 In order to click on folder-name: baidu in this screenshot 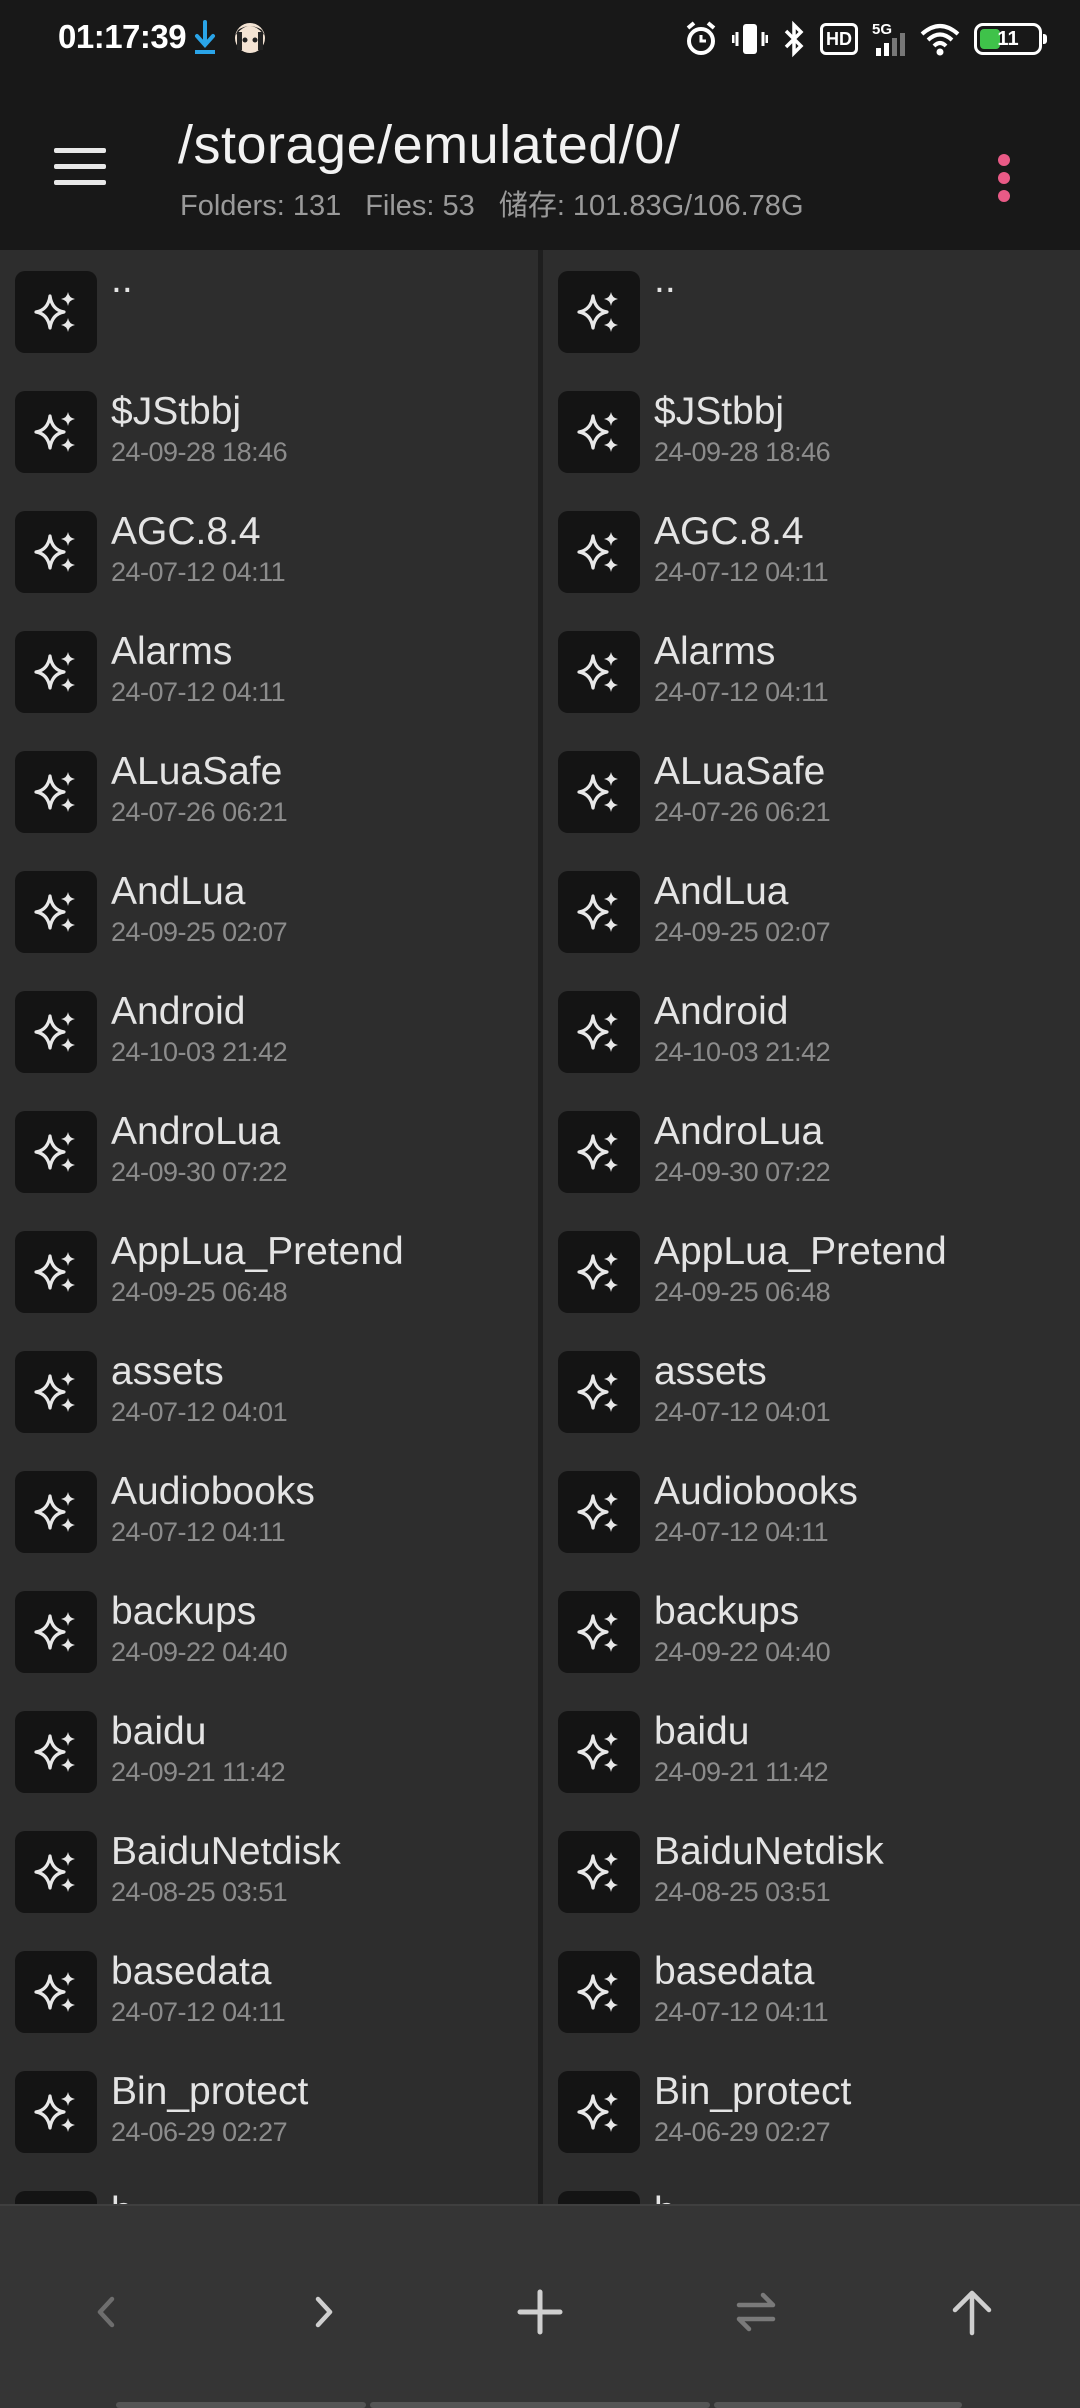, I will do `click(159, 1731)`.